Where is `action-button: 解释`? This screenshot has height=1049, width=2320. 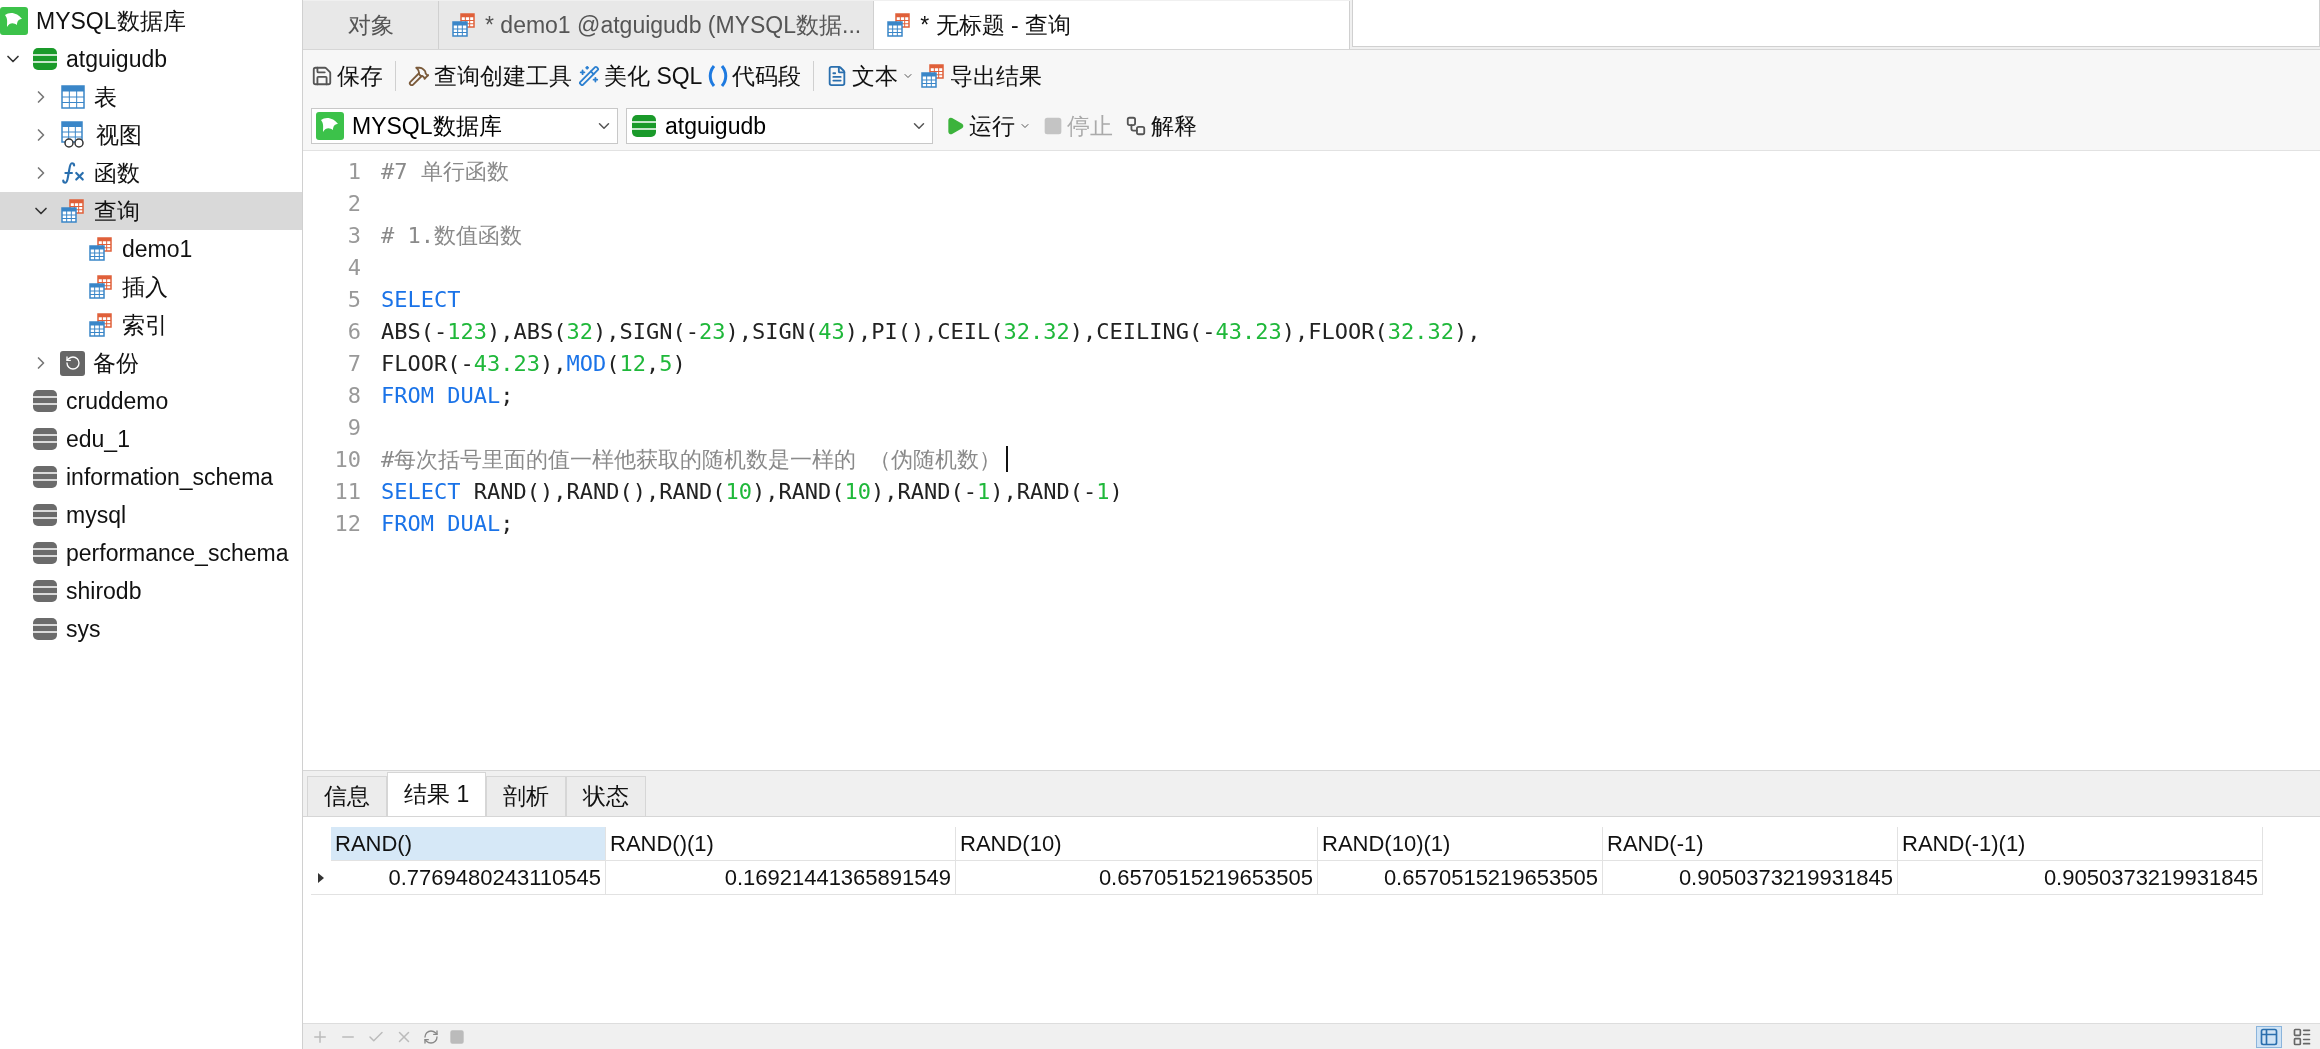 action-button: 解释 is located at coordinates (1161, 126).